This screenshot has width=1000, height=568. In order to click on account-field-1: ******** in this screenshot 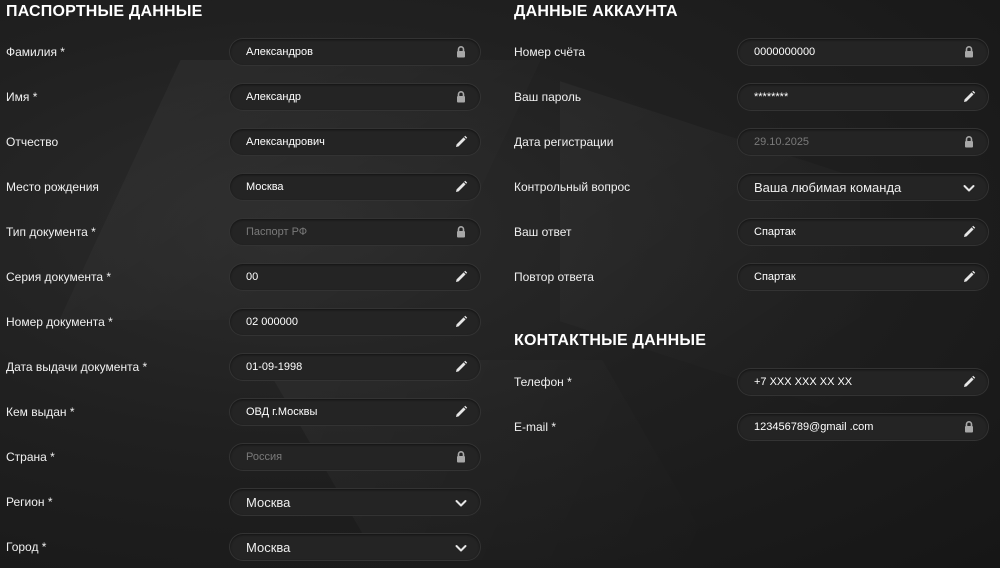, I will do `click(863, 97)`.